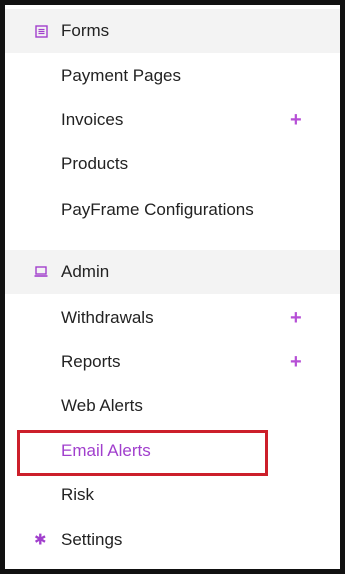 The width and height of the screenshot is (345, 574). What do you see at coordinates (107, 317) in the screenshot?
I see `nav-item-label: Withdrawals` at bounding box center [107, 317].